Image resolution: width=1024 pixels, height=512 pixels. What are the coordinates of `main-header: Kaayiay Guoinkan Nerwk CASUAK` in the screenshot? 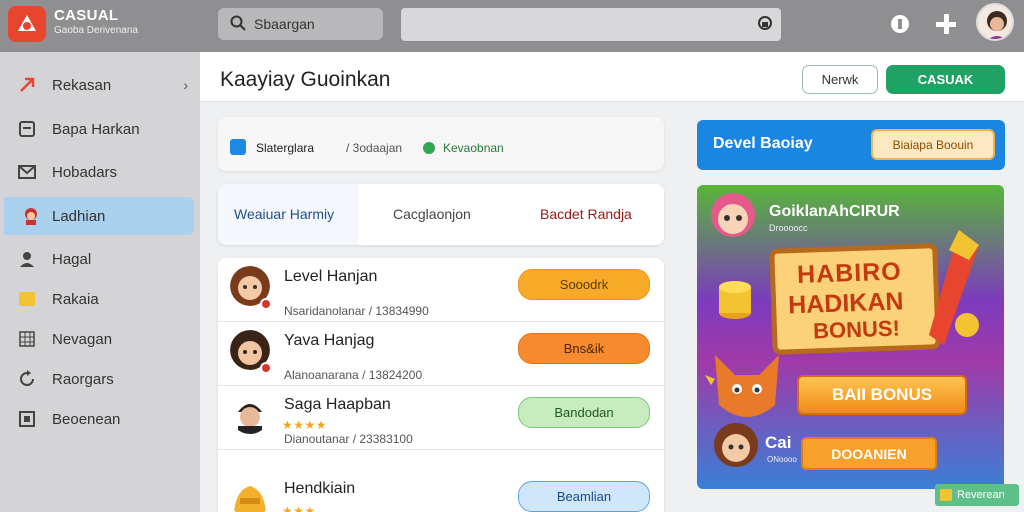 It's located at (612, 77).